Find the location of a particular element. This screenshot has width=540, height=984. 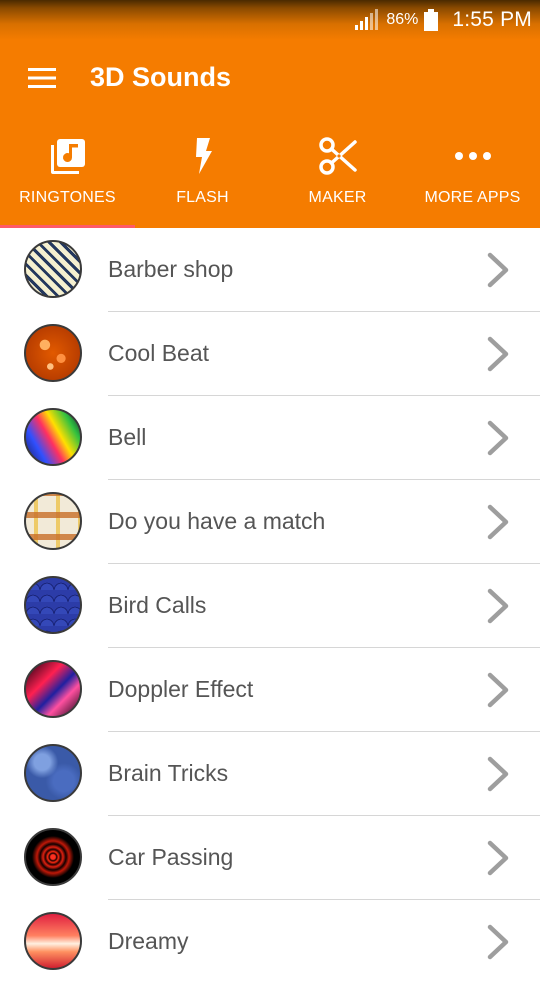

more-dots-icon is located at coordinates (472, 156).